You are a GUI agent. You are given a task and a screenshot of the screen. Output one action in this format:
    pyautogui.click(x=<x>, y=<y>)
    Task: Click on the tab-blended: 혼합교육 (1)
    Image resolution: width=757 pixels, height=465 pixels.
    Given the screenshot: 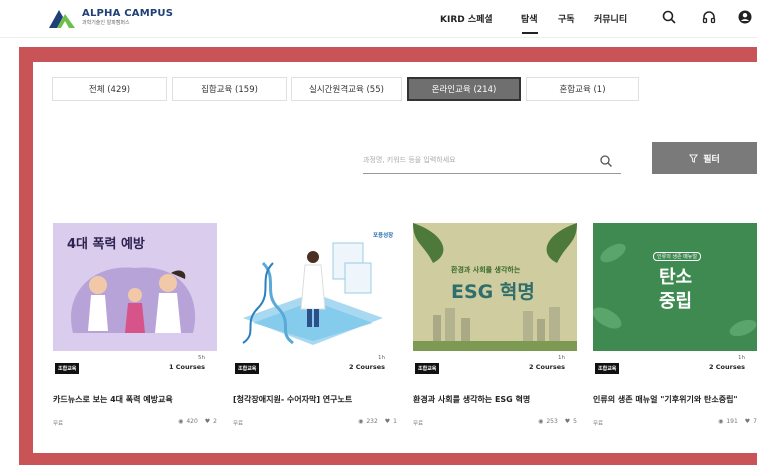 What is the action you would take?
    pyautogui.click(x=582, y=89)
    